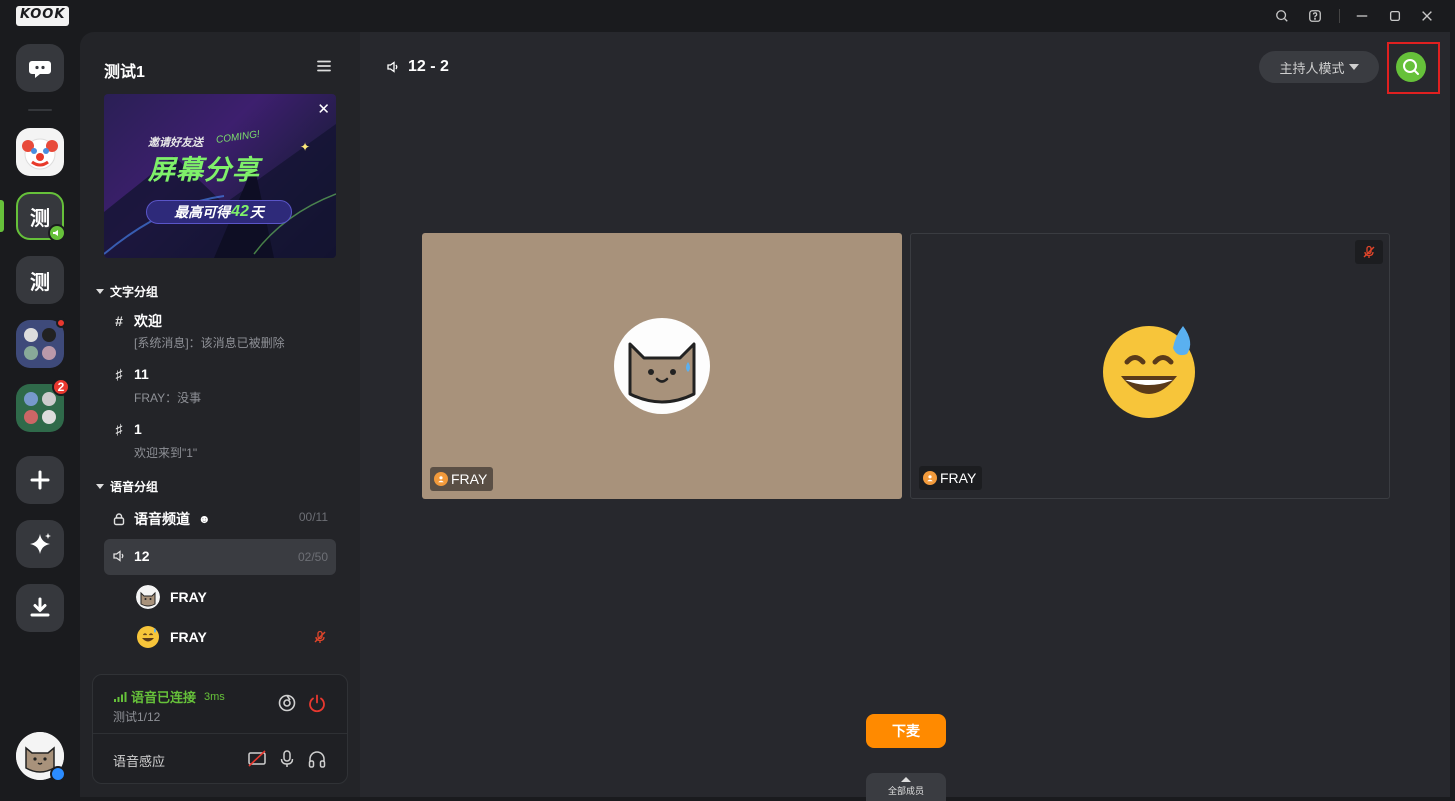 The image size is (1455, 801). I want to click on server-rail: 测 测 2, so click(40, 416).